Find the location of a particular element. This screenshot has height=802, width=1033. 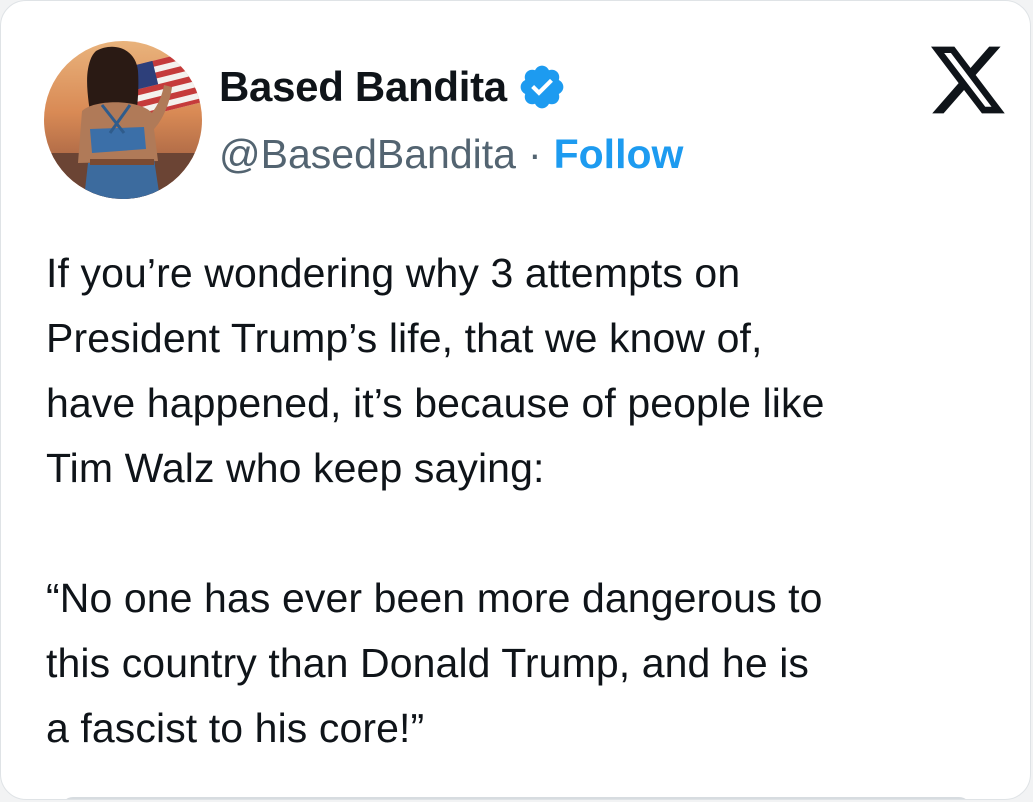

author-display-name: Based Bandita is located at coordinates (363, 87).